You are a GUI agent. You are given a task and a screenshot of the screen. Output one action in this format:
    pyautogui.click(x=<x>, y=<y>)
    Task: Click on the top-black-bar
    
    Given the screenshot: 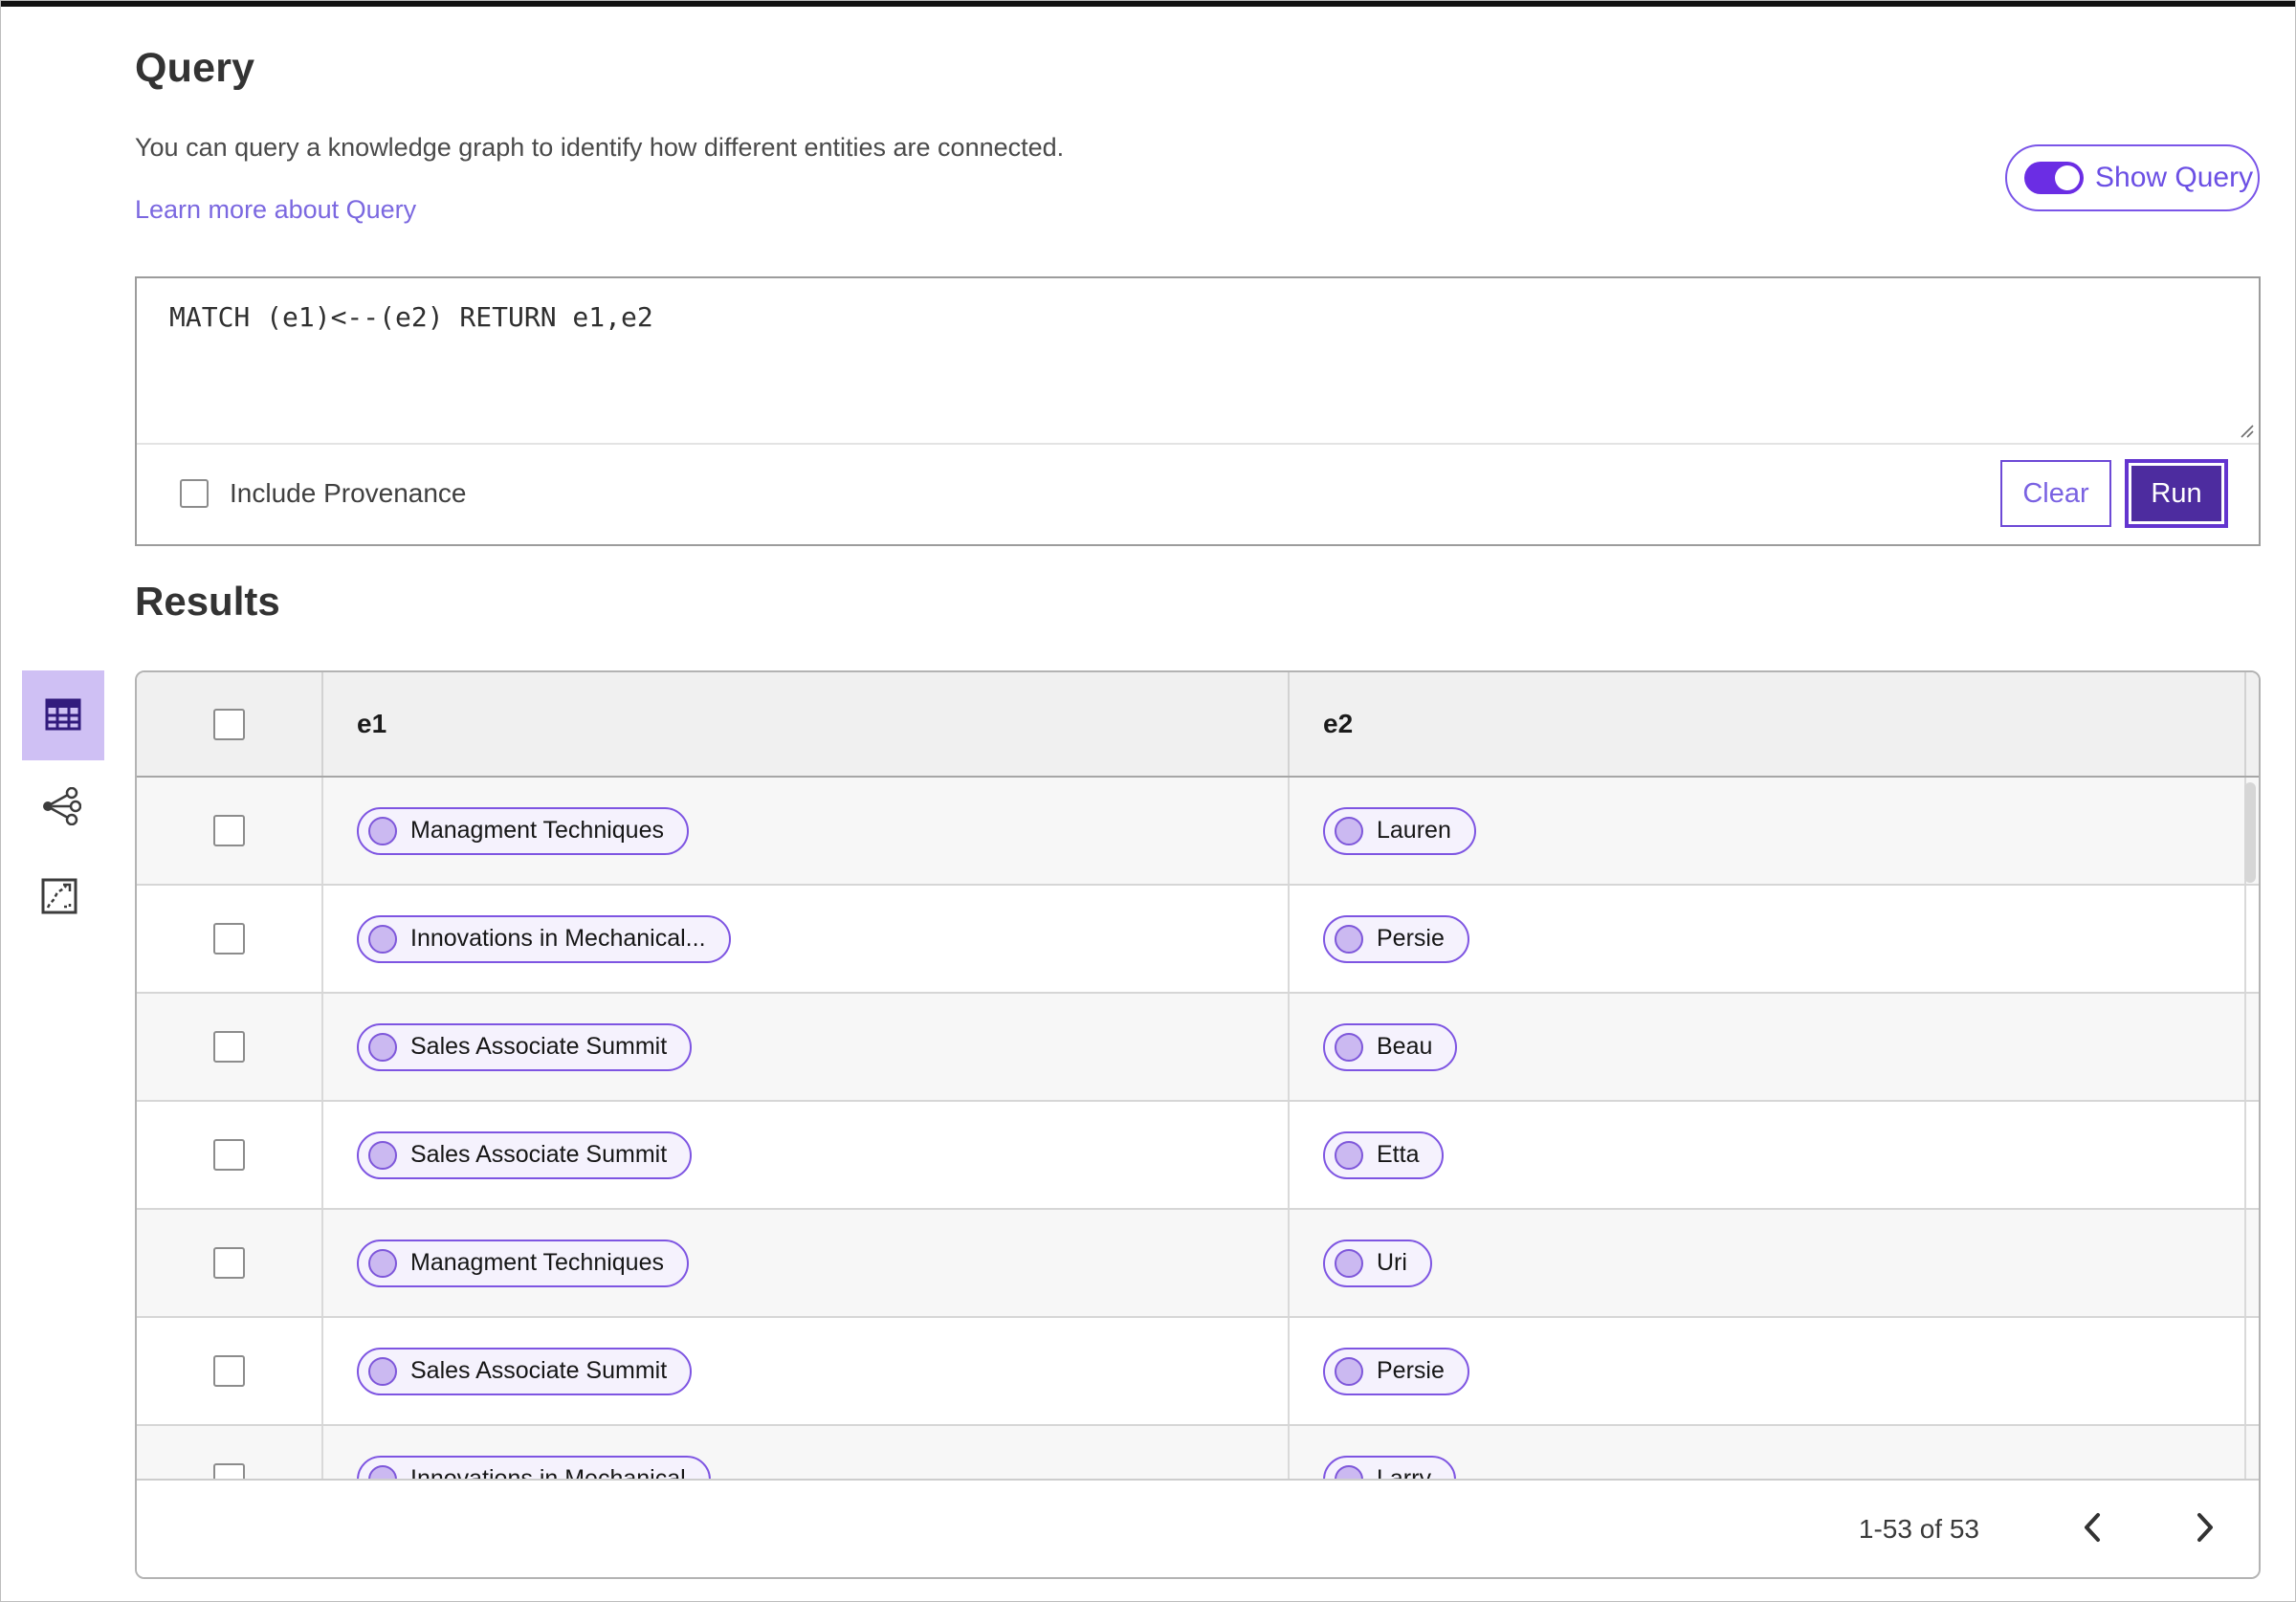 What is the action you would take?
    pyautogui.click(x=1148, y=4)
    